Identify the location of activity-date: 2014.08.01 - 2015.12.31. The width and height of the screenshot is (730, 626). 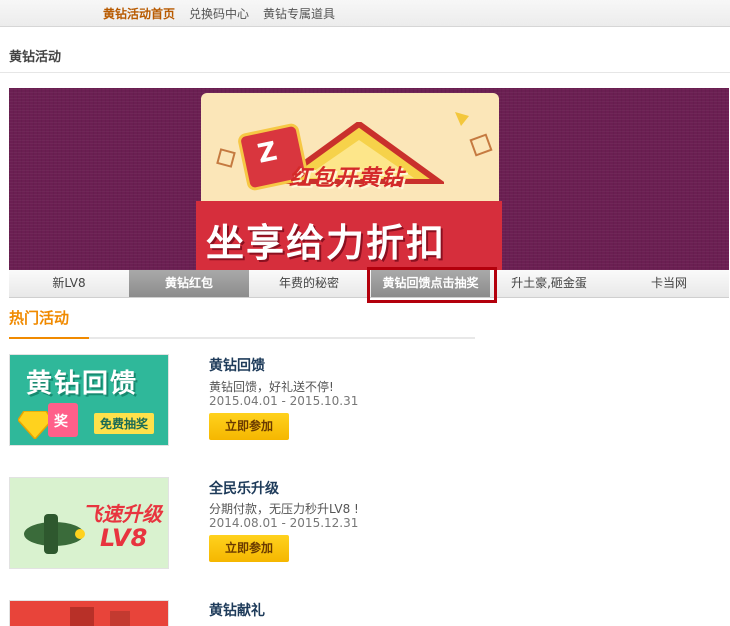
(284, 523).